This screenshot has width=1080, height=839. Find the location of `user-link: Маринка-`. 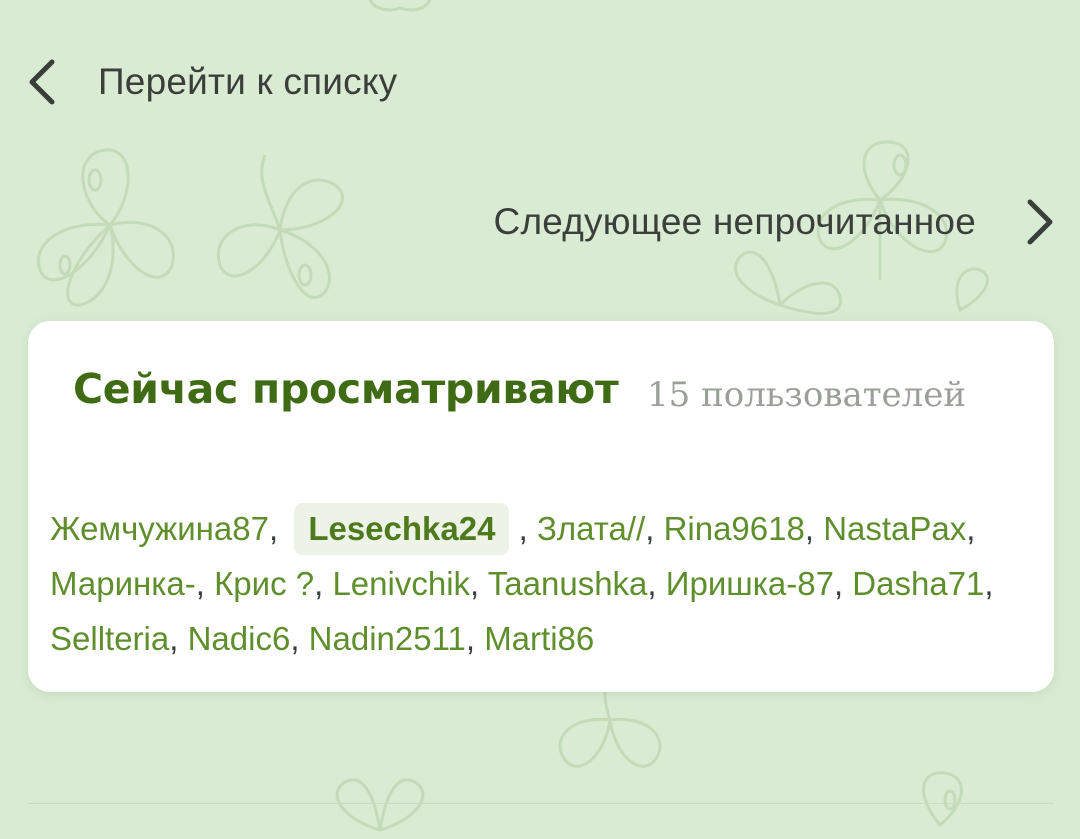

user-link: Маринка- is located at coordinates (123, 583).